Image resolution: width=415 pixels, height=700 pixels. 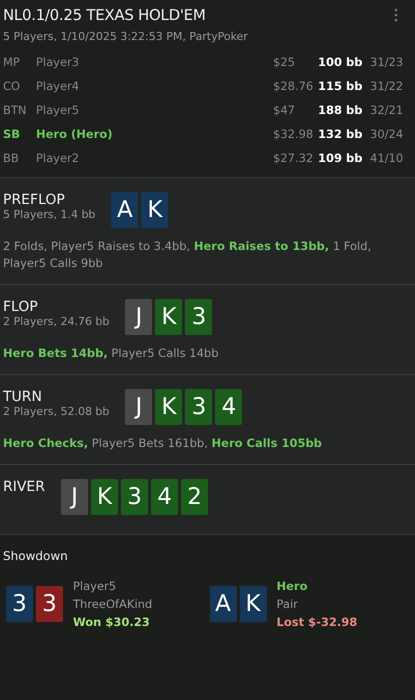 What do you see at coordinates (56, 411) in the screenshot?
I see `street-info: 2 Players, 52.08 bb` at bounding box center [56, 411].